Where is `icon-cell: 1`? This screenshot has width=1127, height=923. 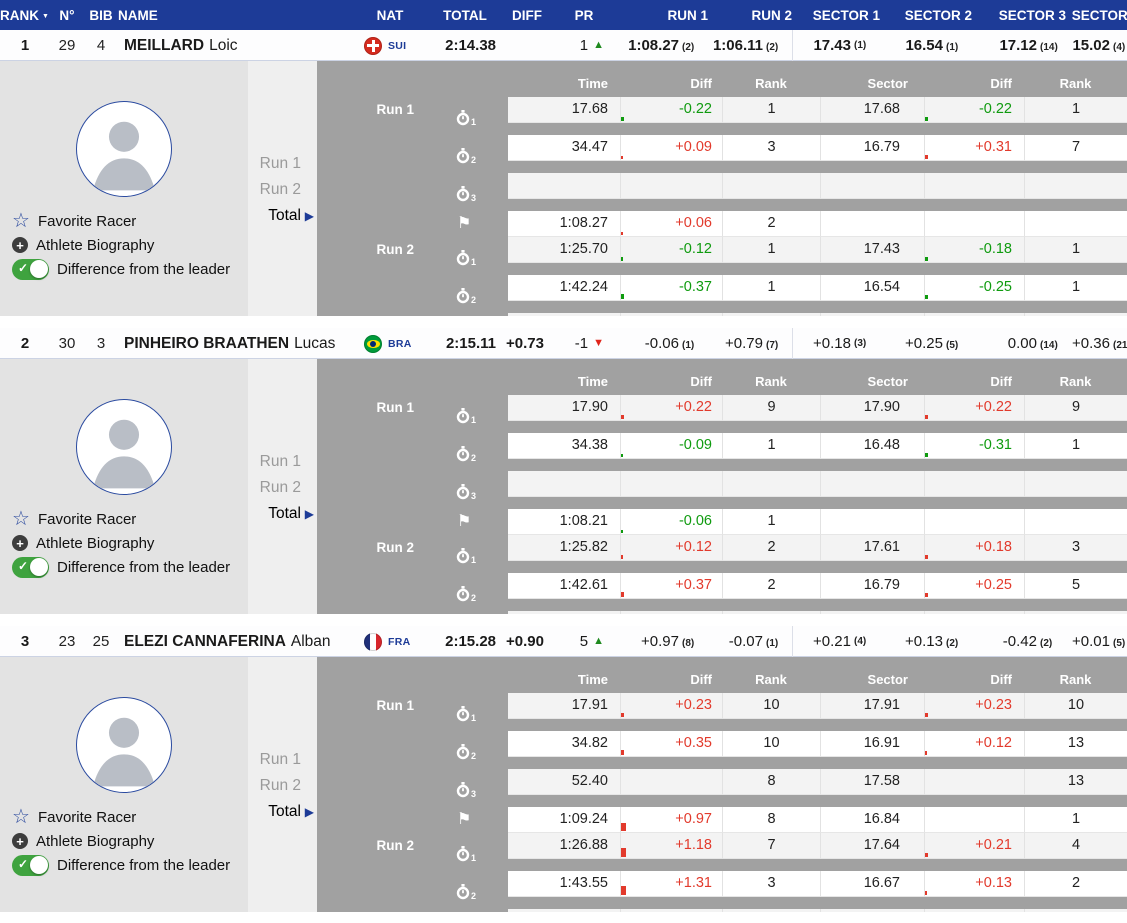 icon-cell: 1 is located at coordinates (473, 116).